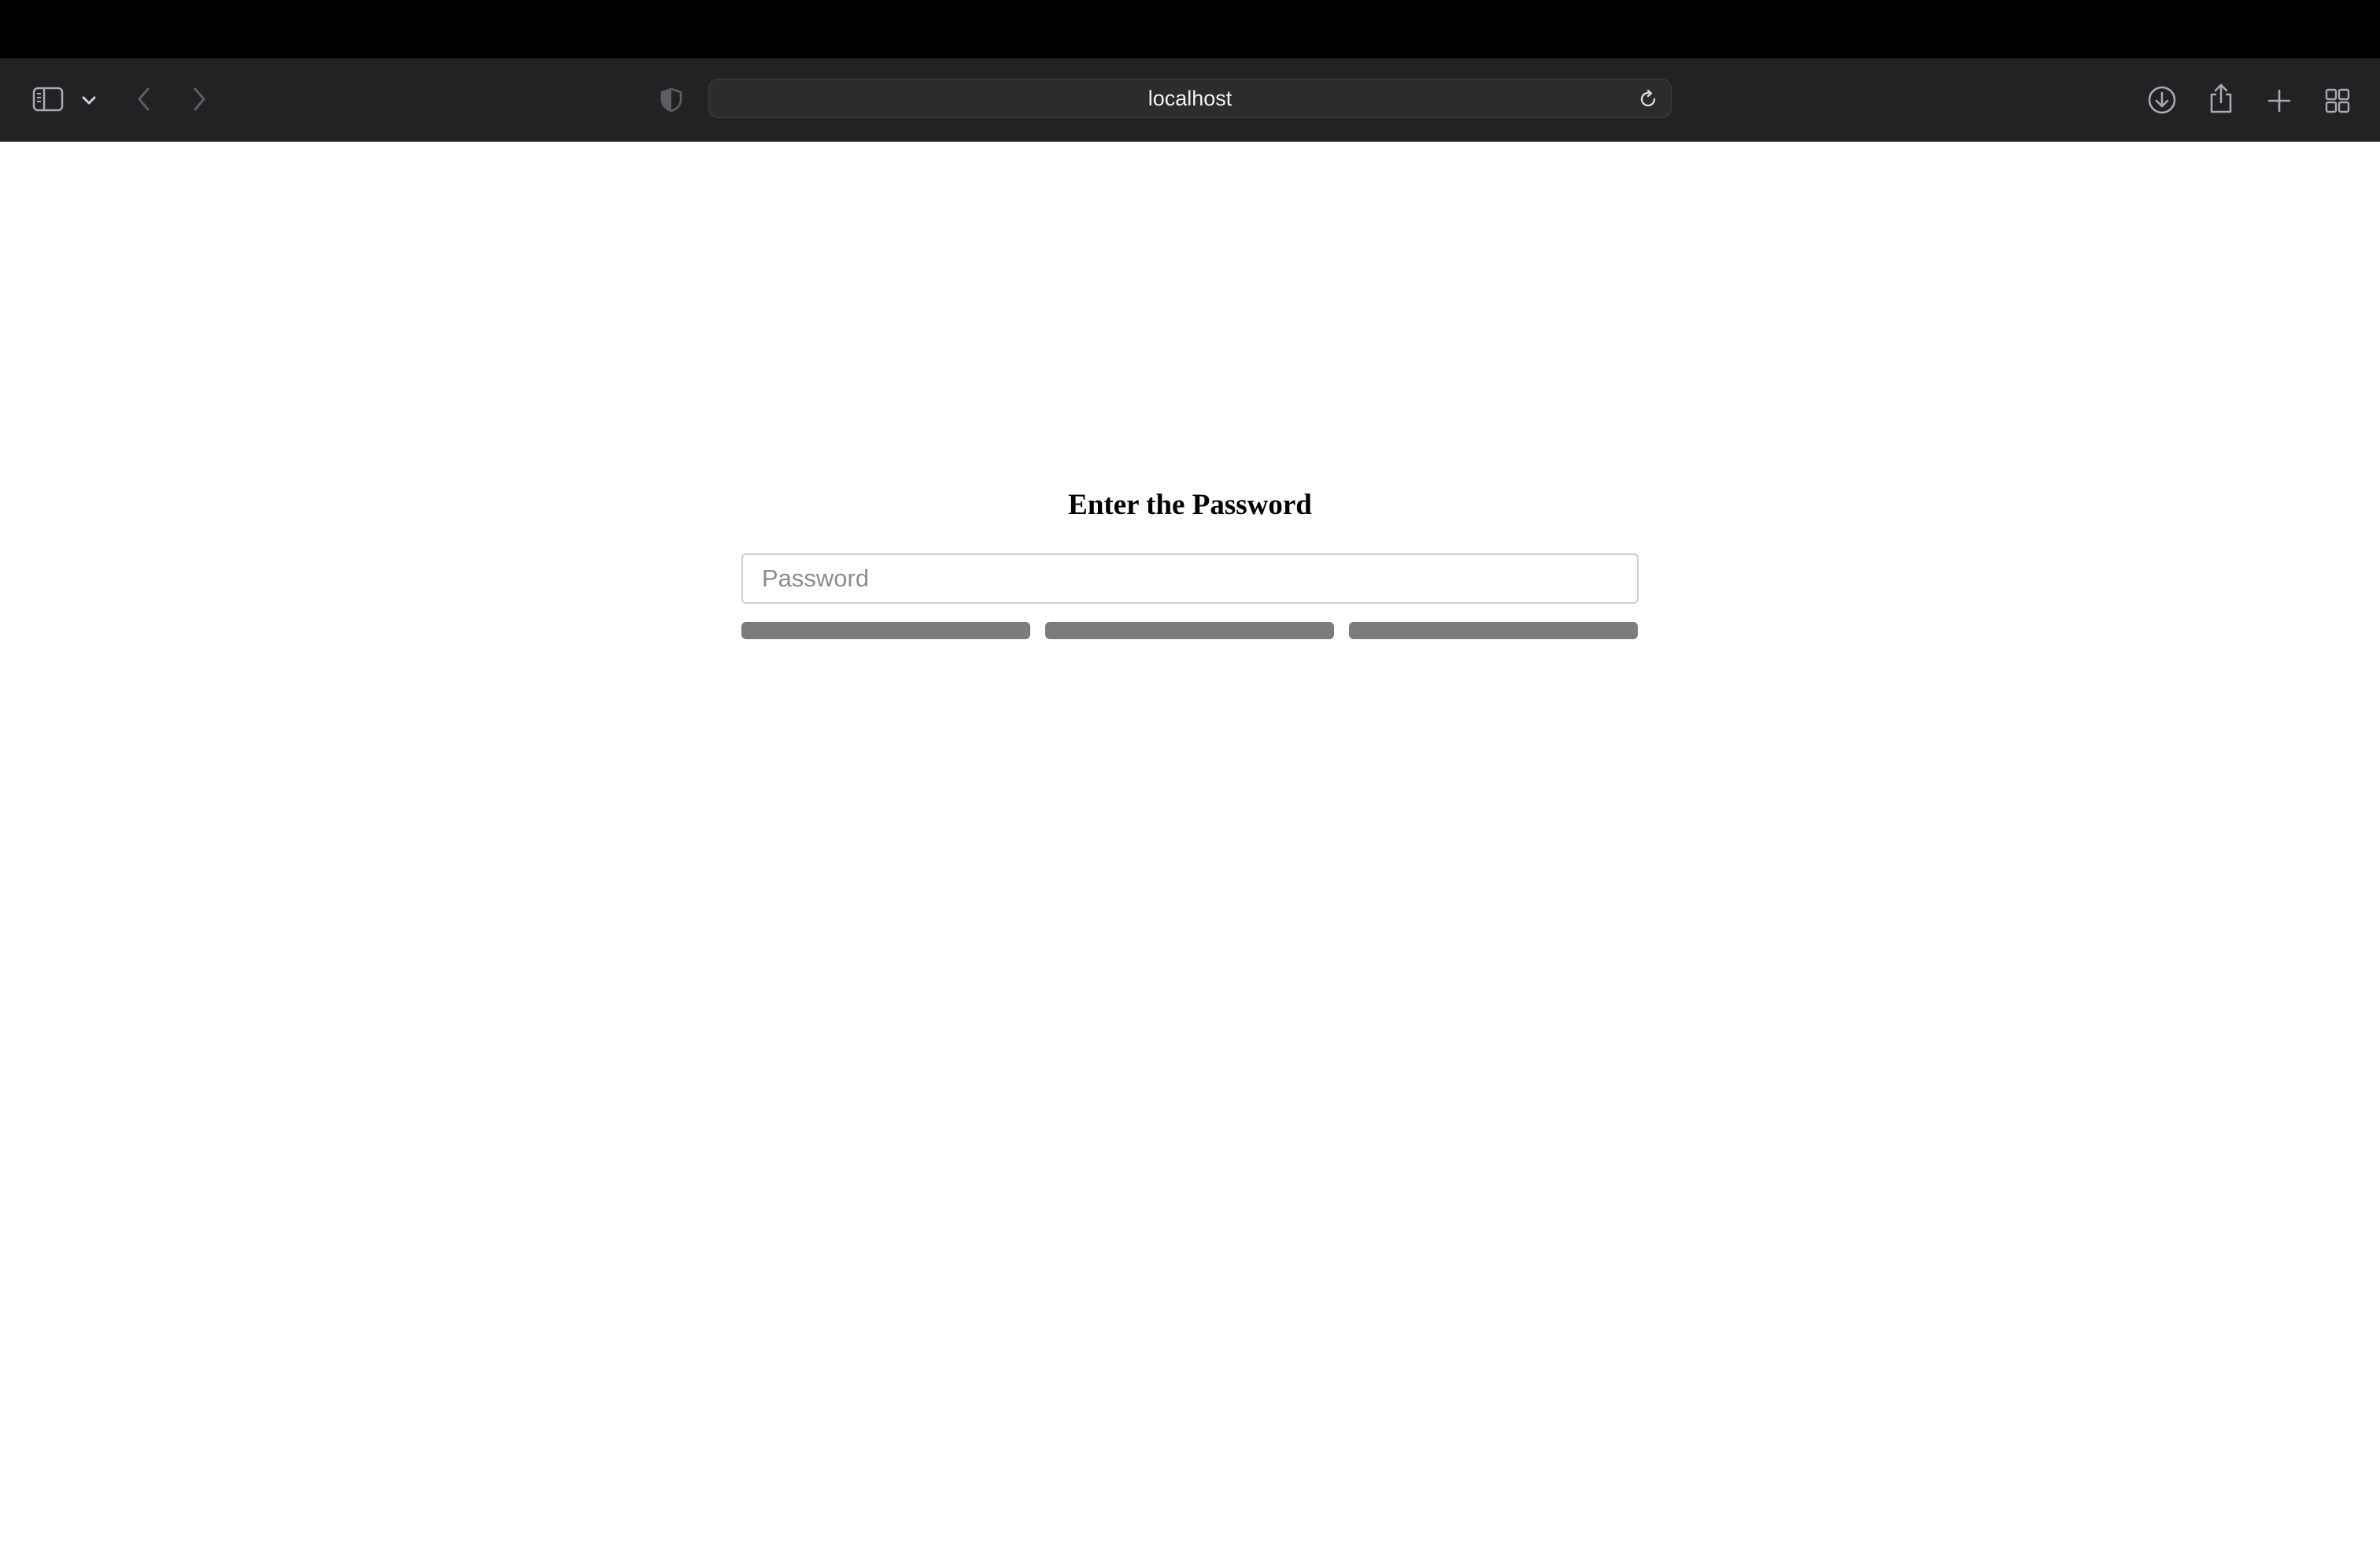 This screenshot has height=1546, width=2380. I want to click on address-text: localhost, so click(1190, 98).